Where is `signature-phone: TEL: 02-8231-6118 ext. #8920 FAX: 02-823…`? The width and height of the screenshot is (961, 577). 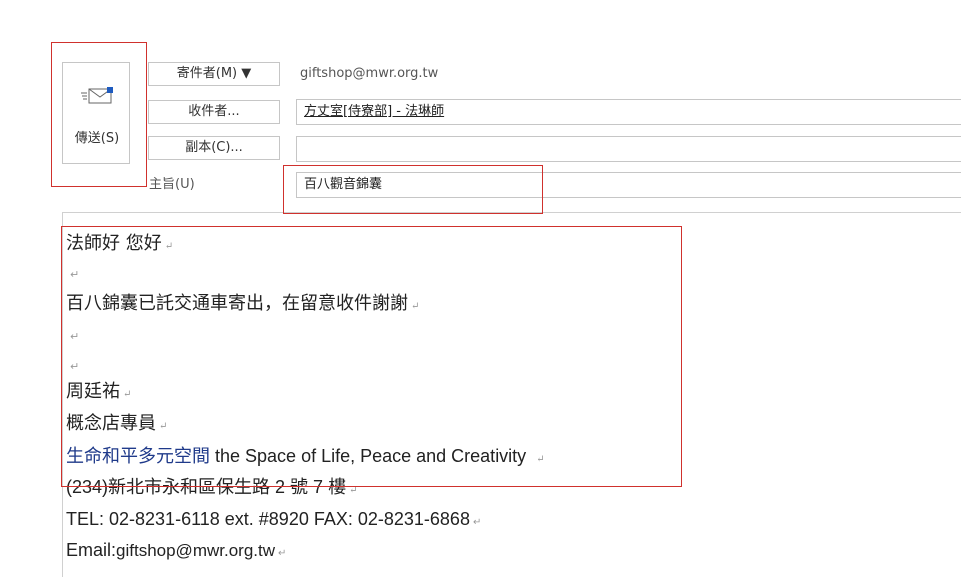
signature-phone: TEL: 02-8231-6118 ext. #8920 FAX: 02-823… is located at coordinates (274, 519).